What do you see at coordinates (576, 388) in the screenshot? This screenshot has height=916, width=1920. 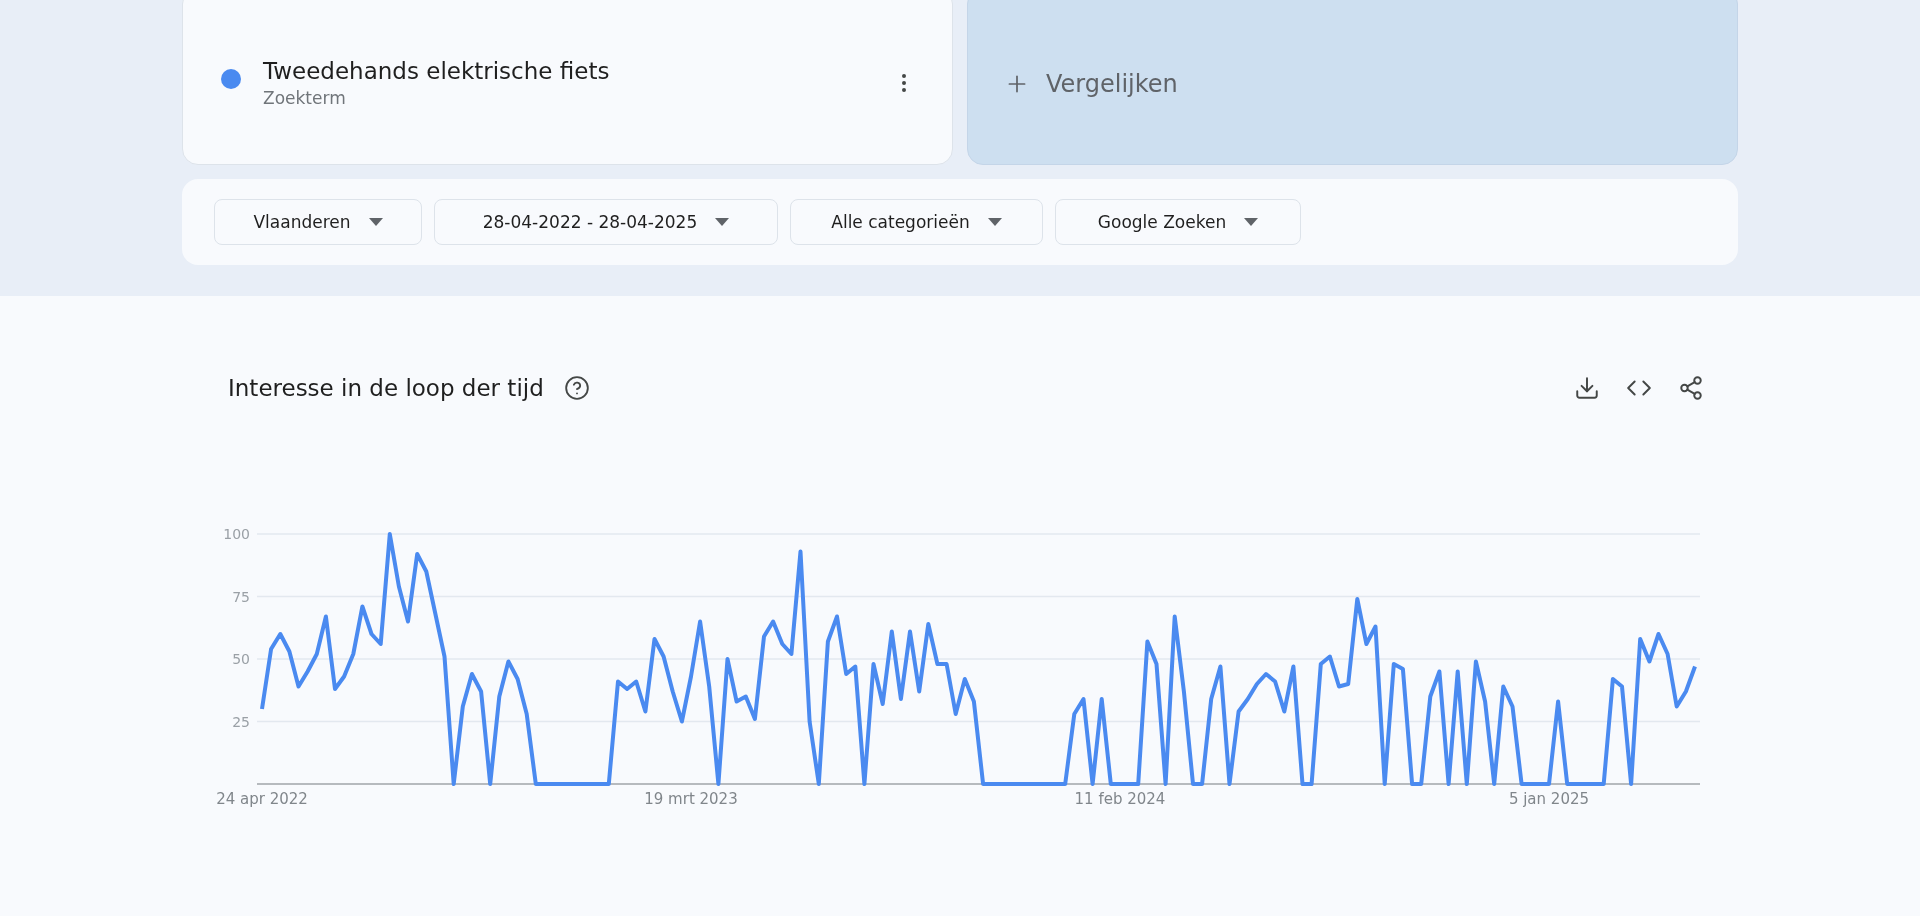 I see `help-icon` at bounding box center [576, 388].